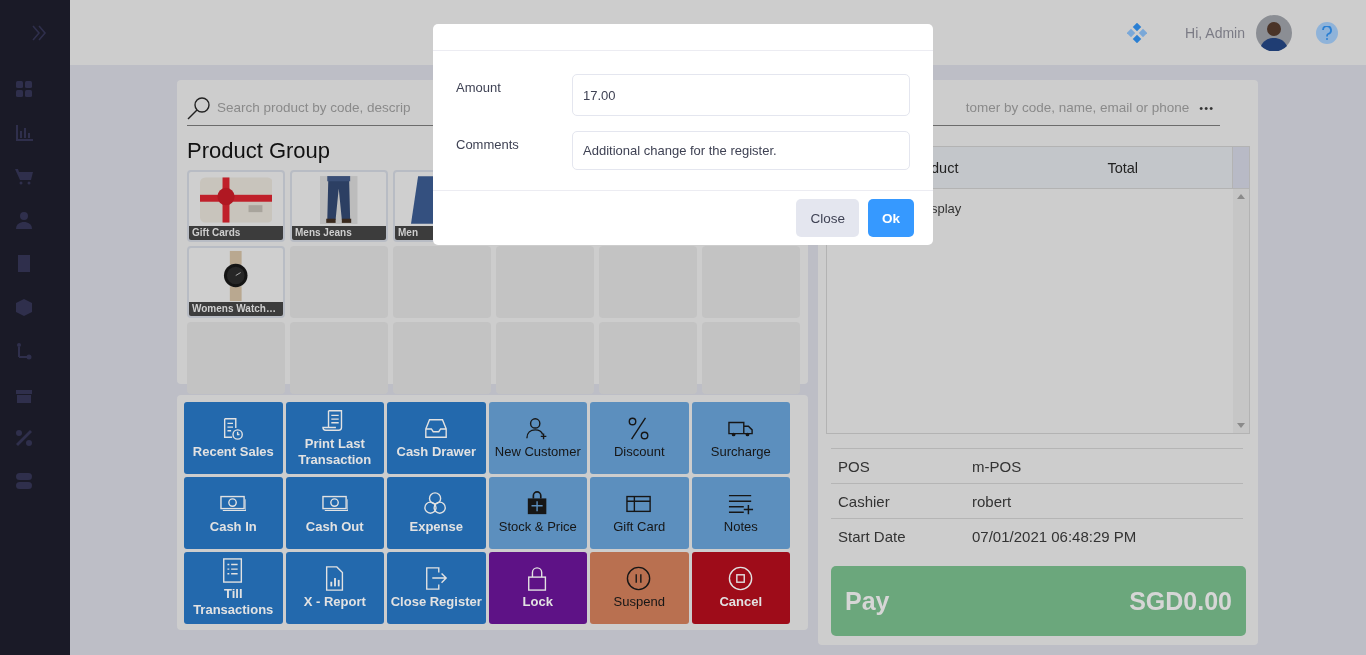  I want to click on action-button: Surcharge, so click(740, 438).